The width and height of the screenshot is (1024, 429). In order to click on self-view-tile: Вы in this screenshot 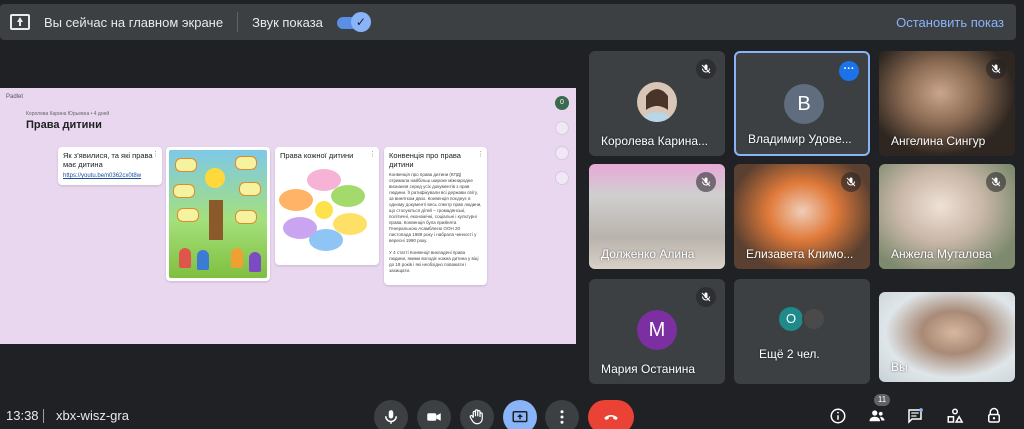, I will do `click(947, 337)`.